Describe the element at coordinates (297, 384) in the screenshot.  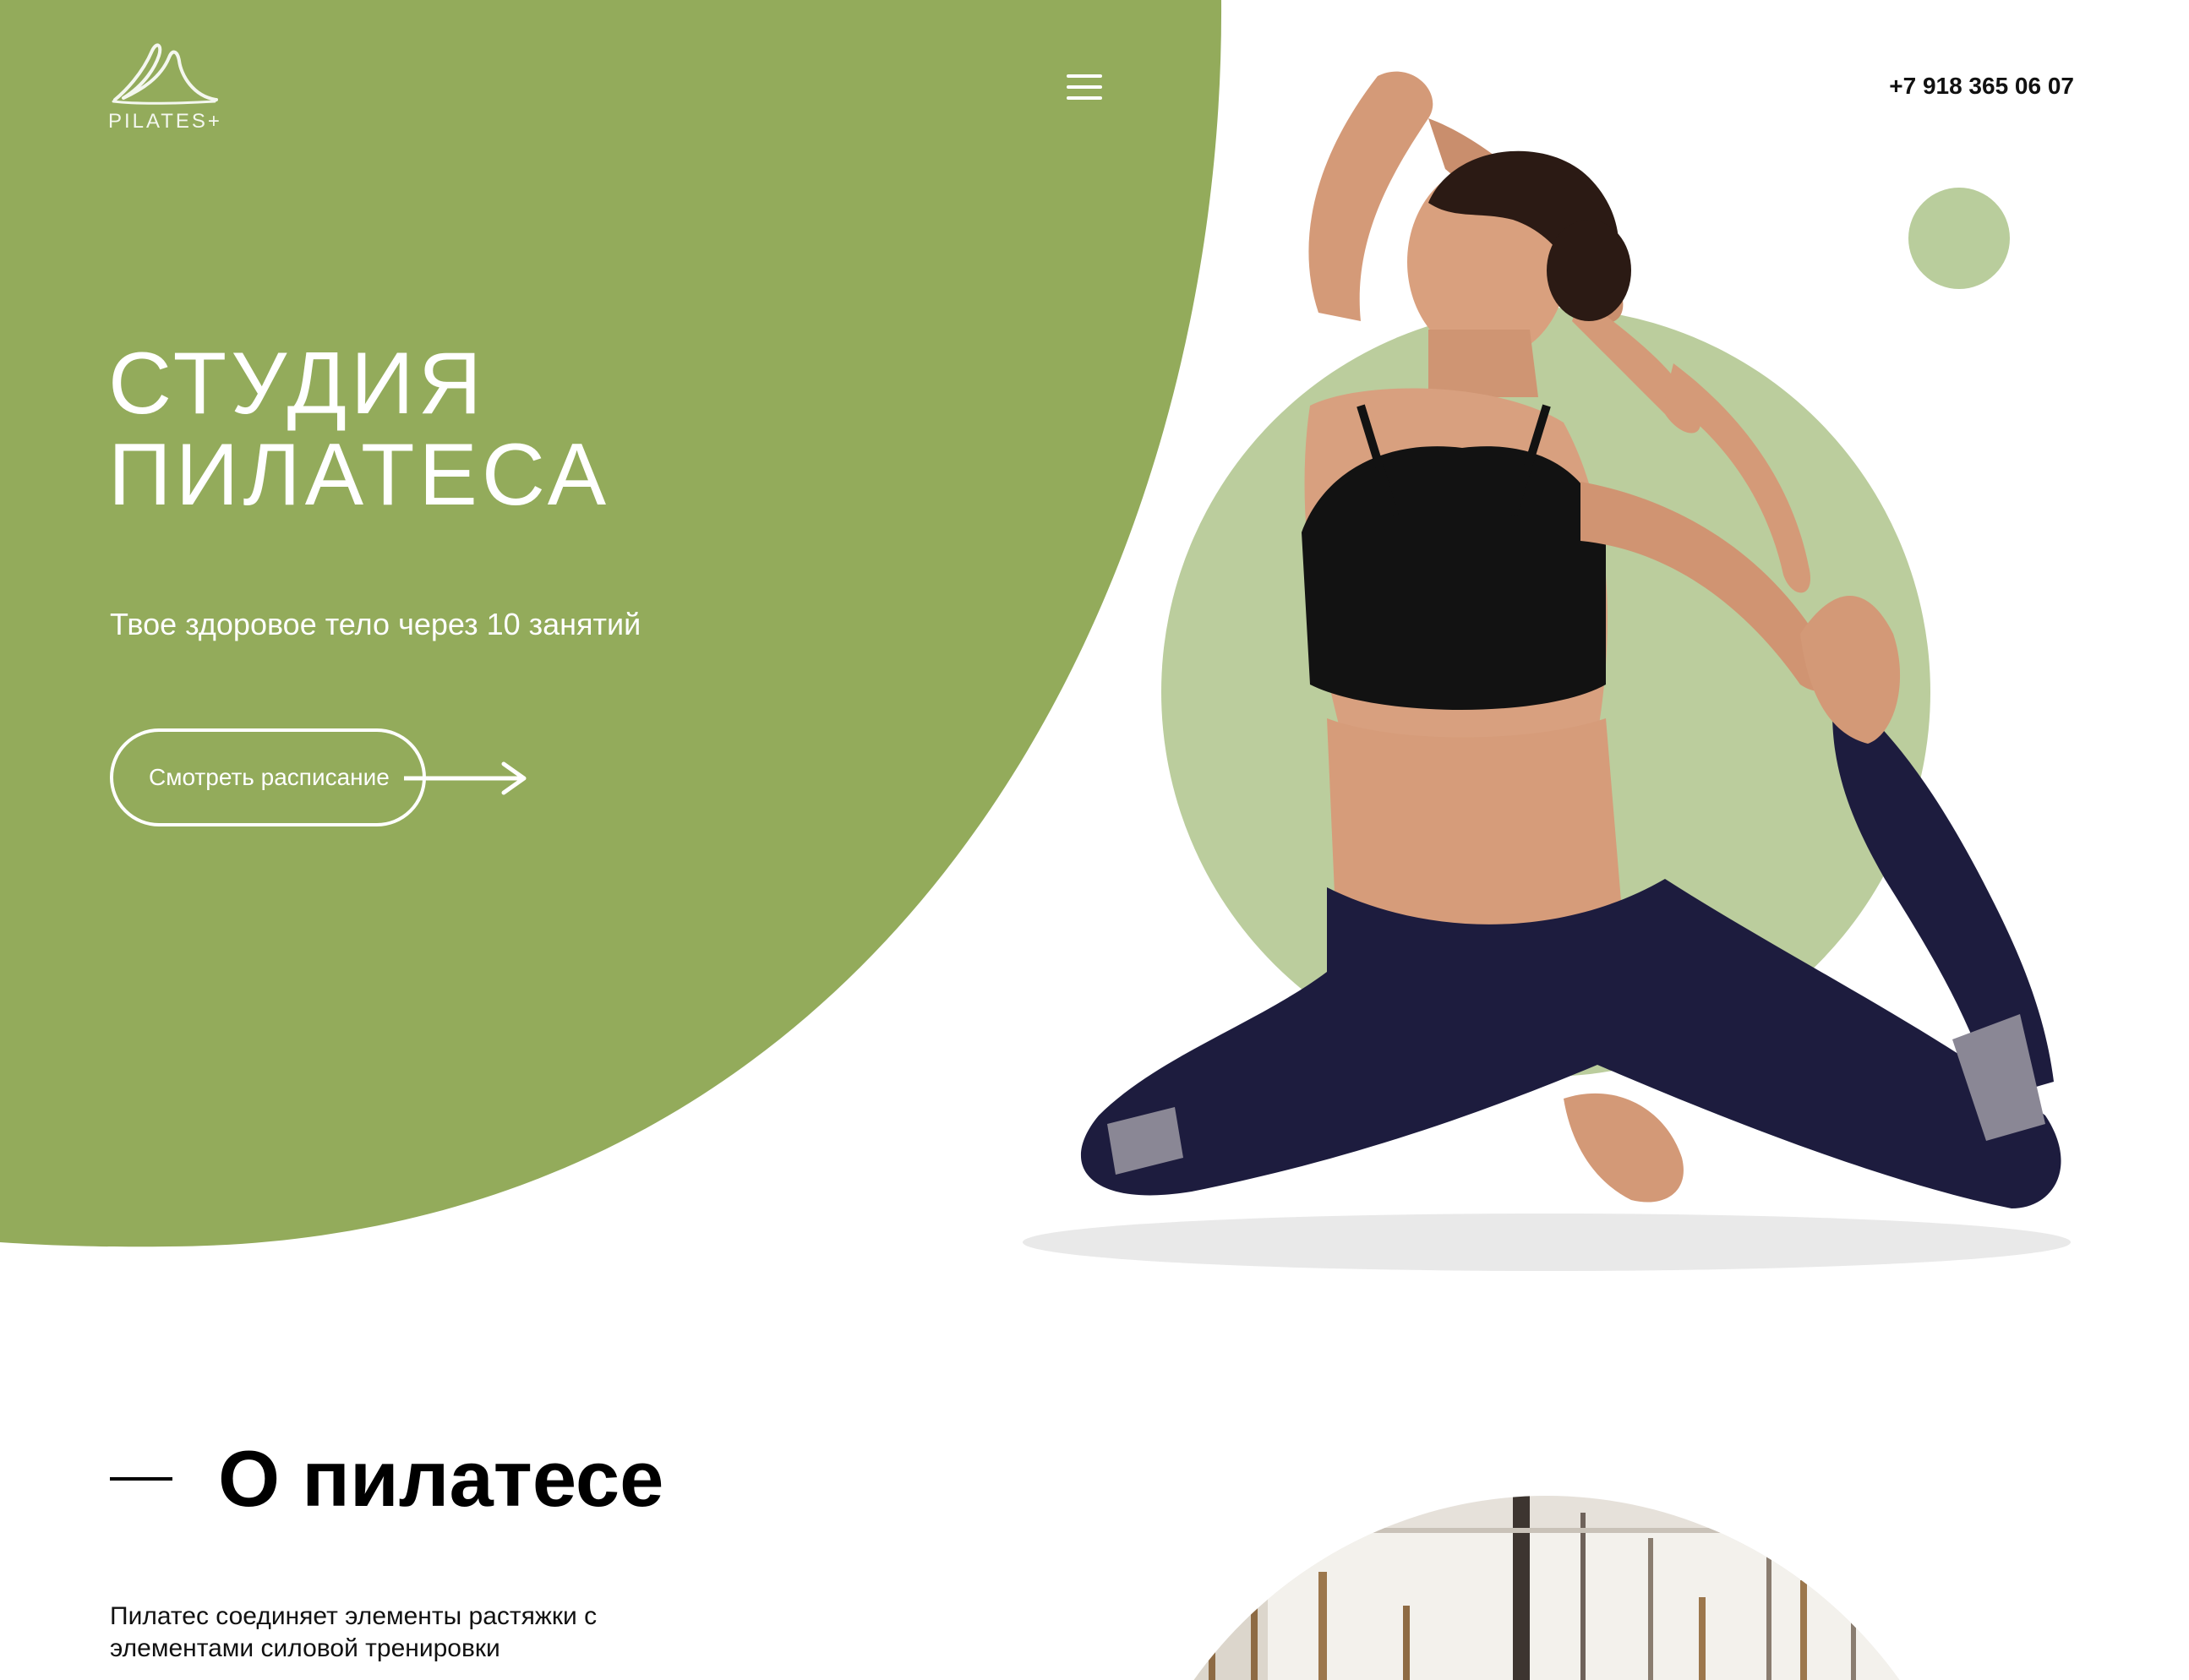
I see `hero-title-line-1: СТУДИЯ` at that location.